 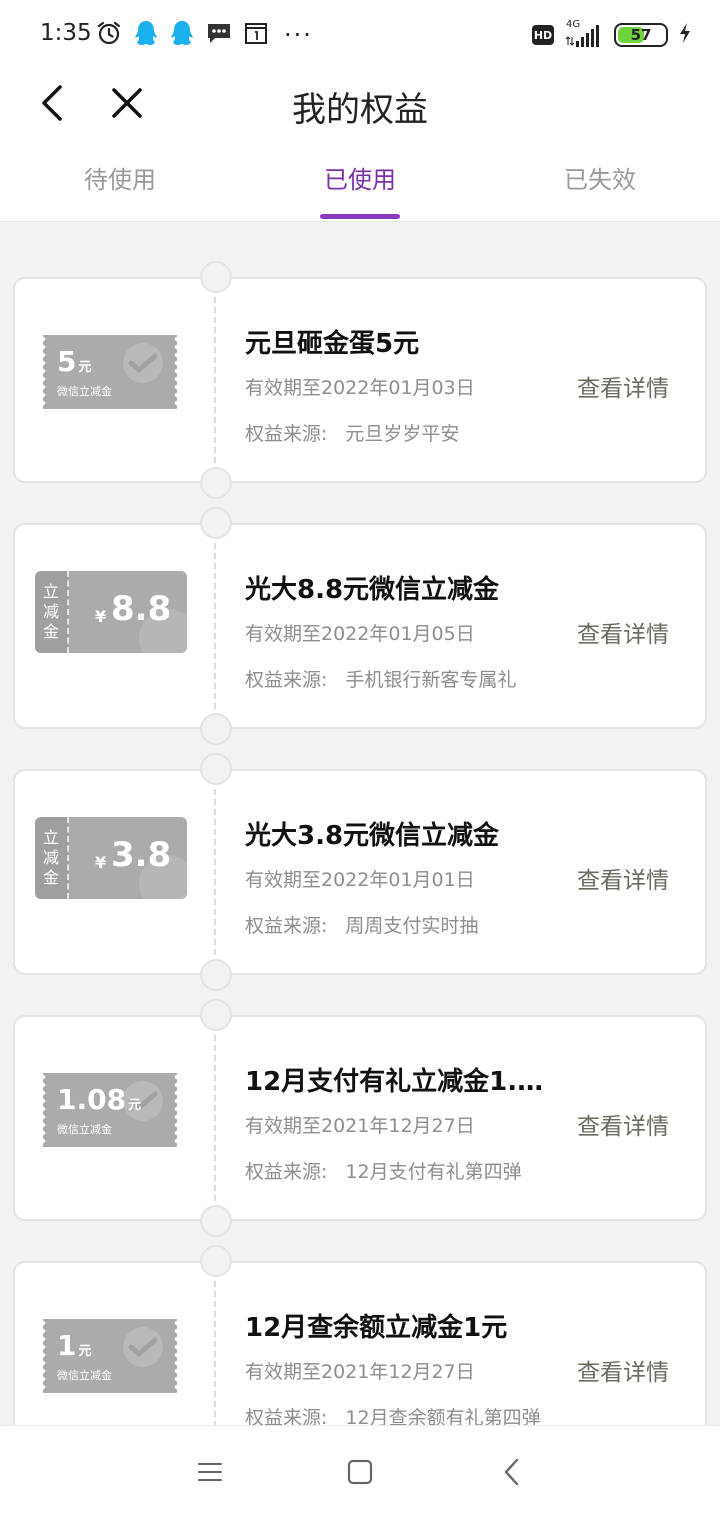 What do you see at coordinates (360, 35) in the screenshot?
I see `status-bar: 1:35 ··· HD 4G 57` at bounding box center [360, 35].